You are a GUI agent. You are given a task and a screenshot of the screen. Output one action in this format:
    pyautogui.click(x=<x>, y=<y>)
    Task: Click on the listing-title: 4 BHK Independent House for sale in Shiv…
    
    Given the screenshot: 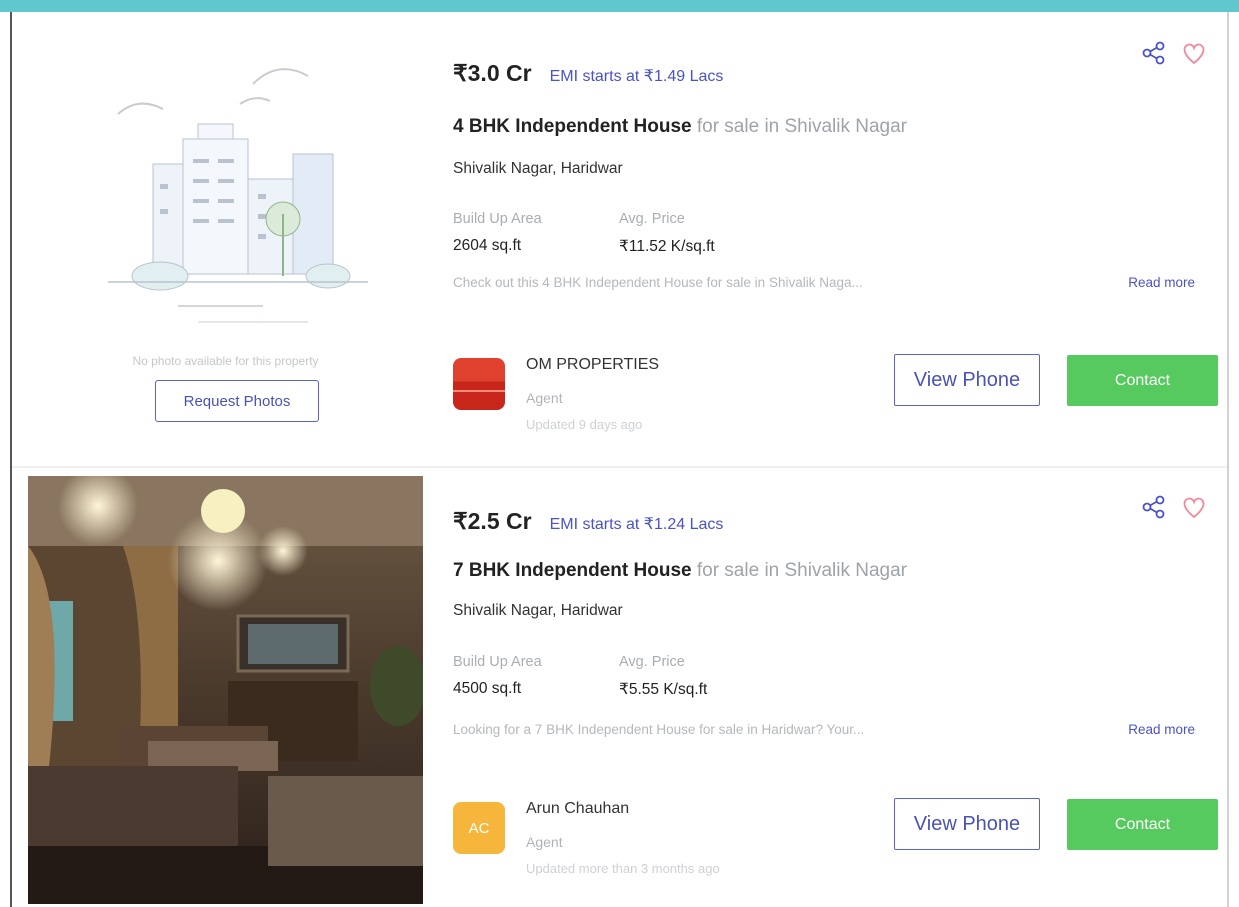 What is the action you would take?
    pyautogui.click(x=680, y=127)
    